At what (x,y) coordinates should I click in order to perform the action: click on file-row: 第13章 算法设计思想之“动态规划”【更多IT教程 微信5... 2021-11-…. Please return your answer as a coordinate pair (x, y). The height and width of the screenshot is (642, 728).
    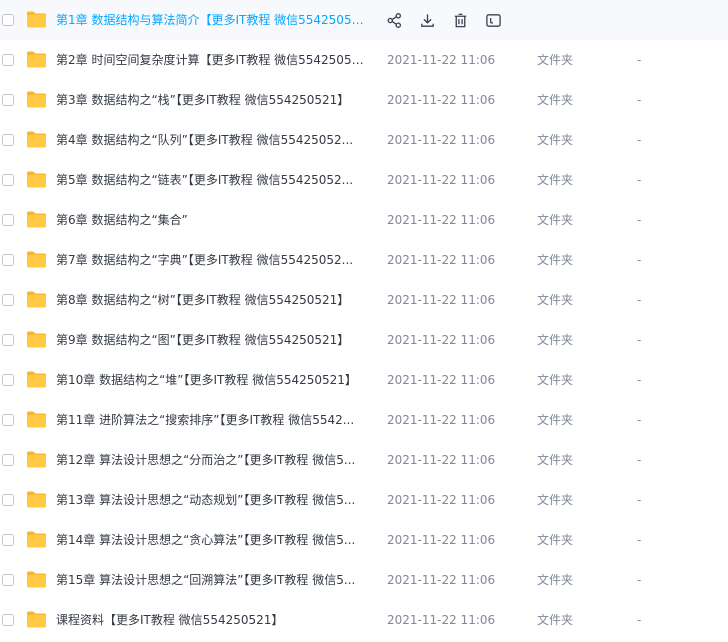
    Looking at the image, I should click on (364, 500).